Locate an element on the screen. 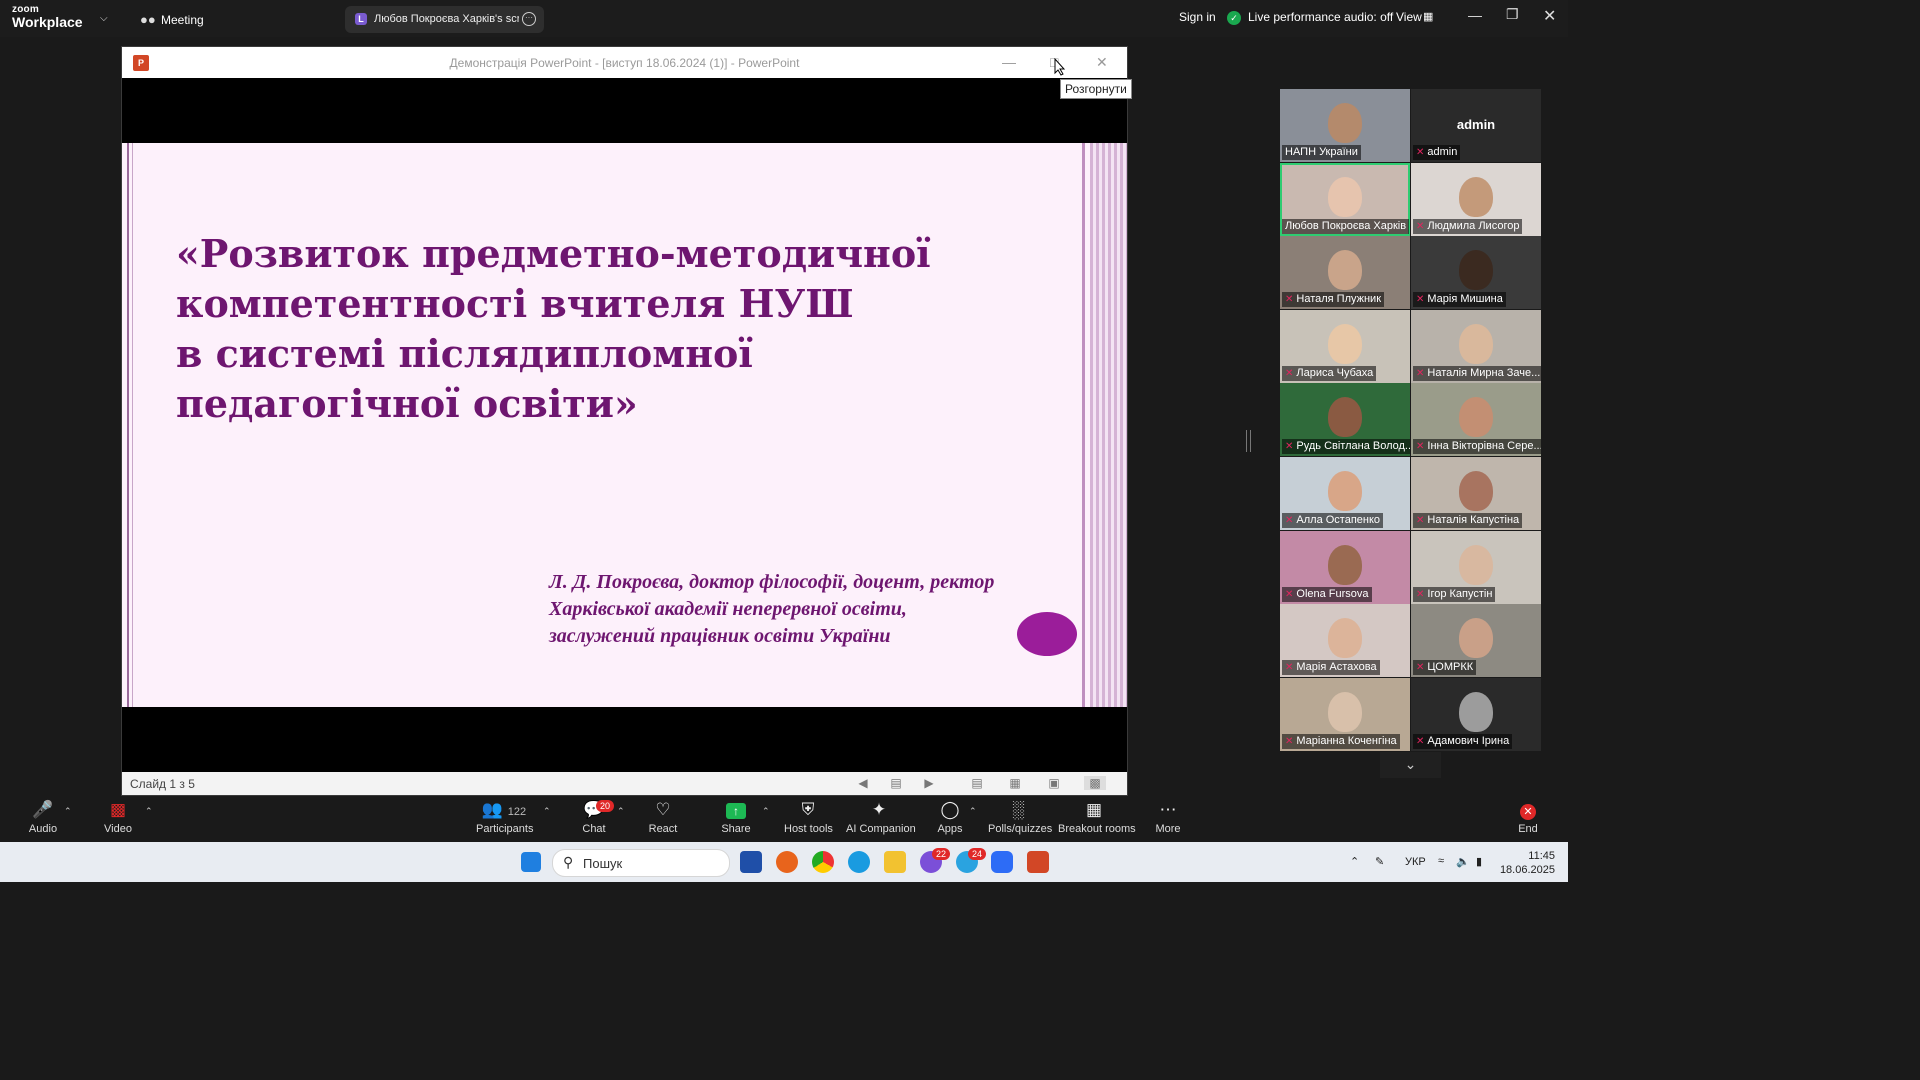 This screenshot has height=1080, width=1920. participant-tile: ✕ Наталія Капустіна is located at coordinates (1476, 493).